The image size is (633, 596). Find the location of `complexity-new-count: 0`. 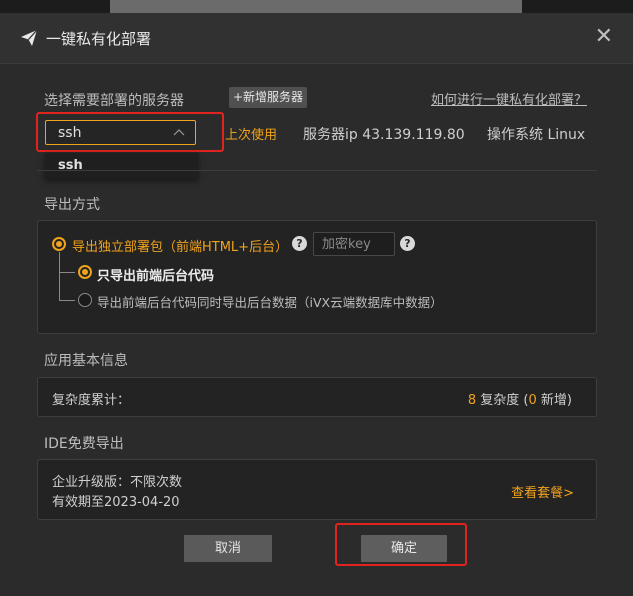

complexity-new-count: 0 is located at coordinates (532, 400).